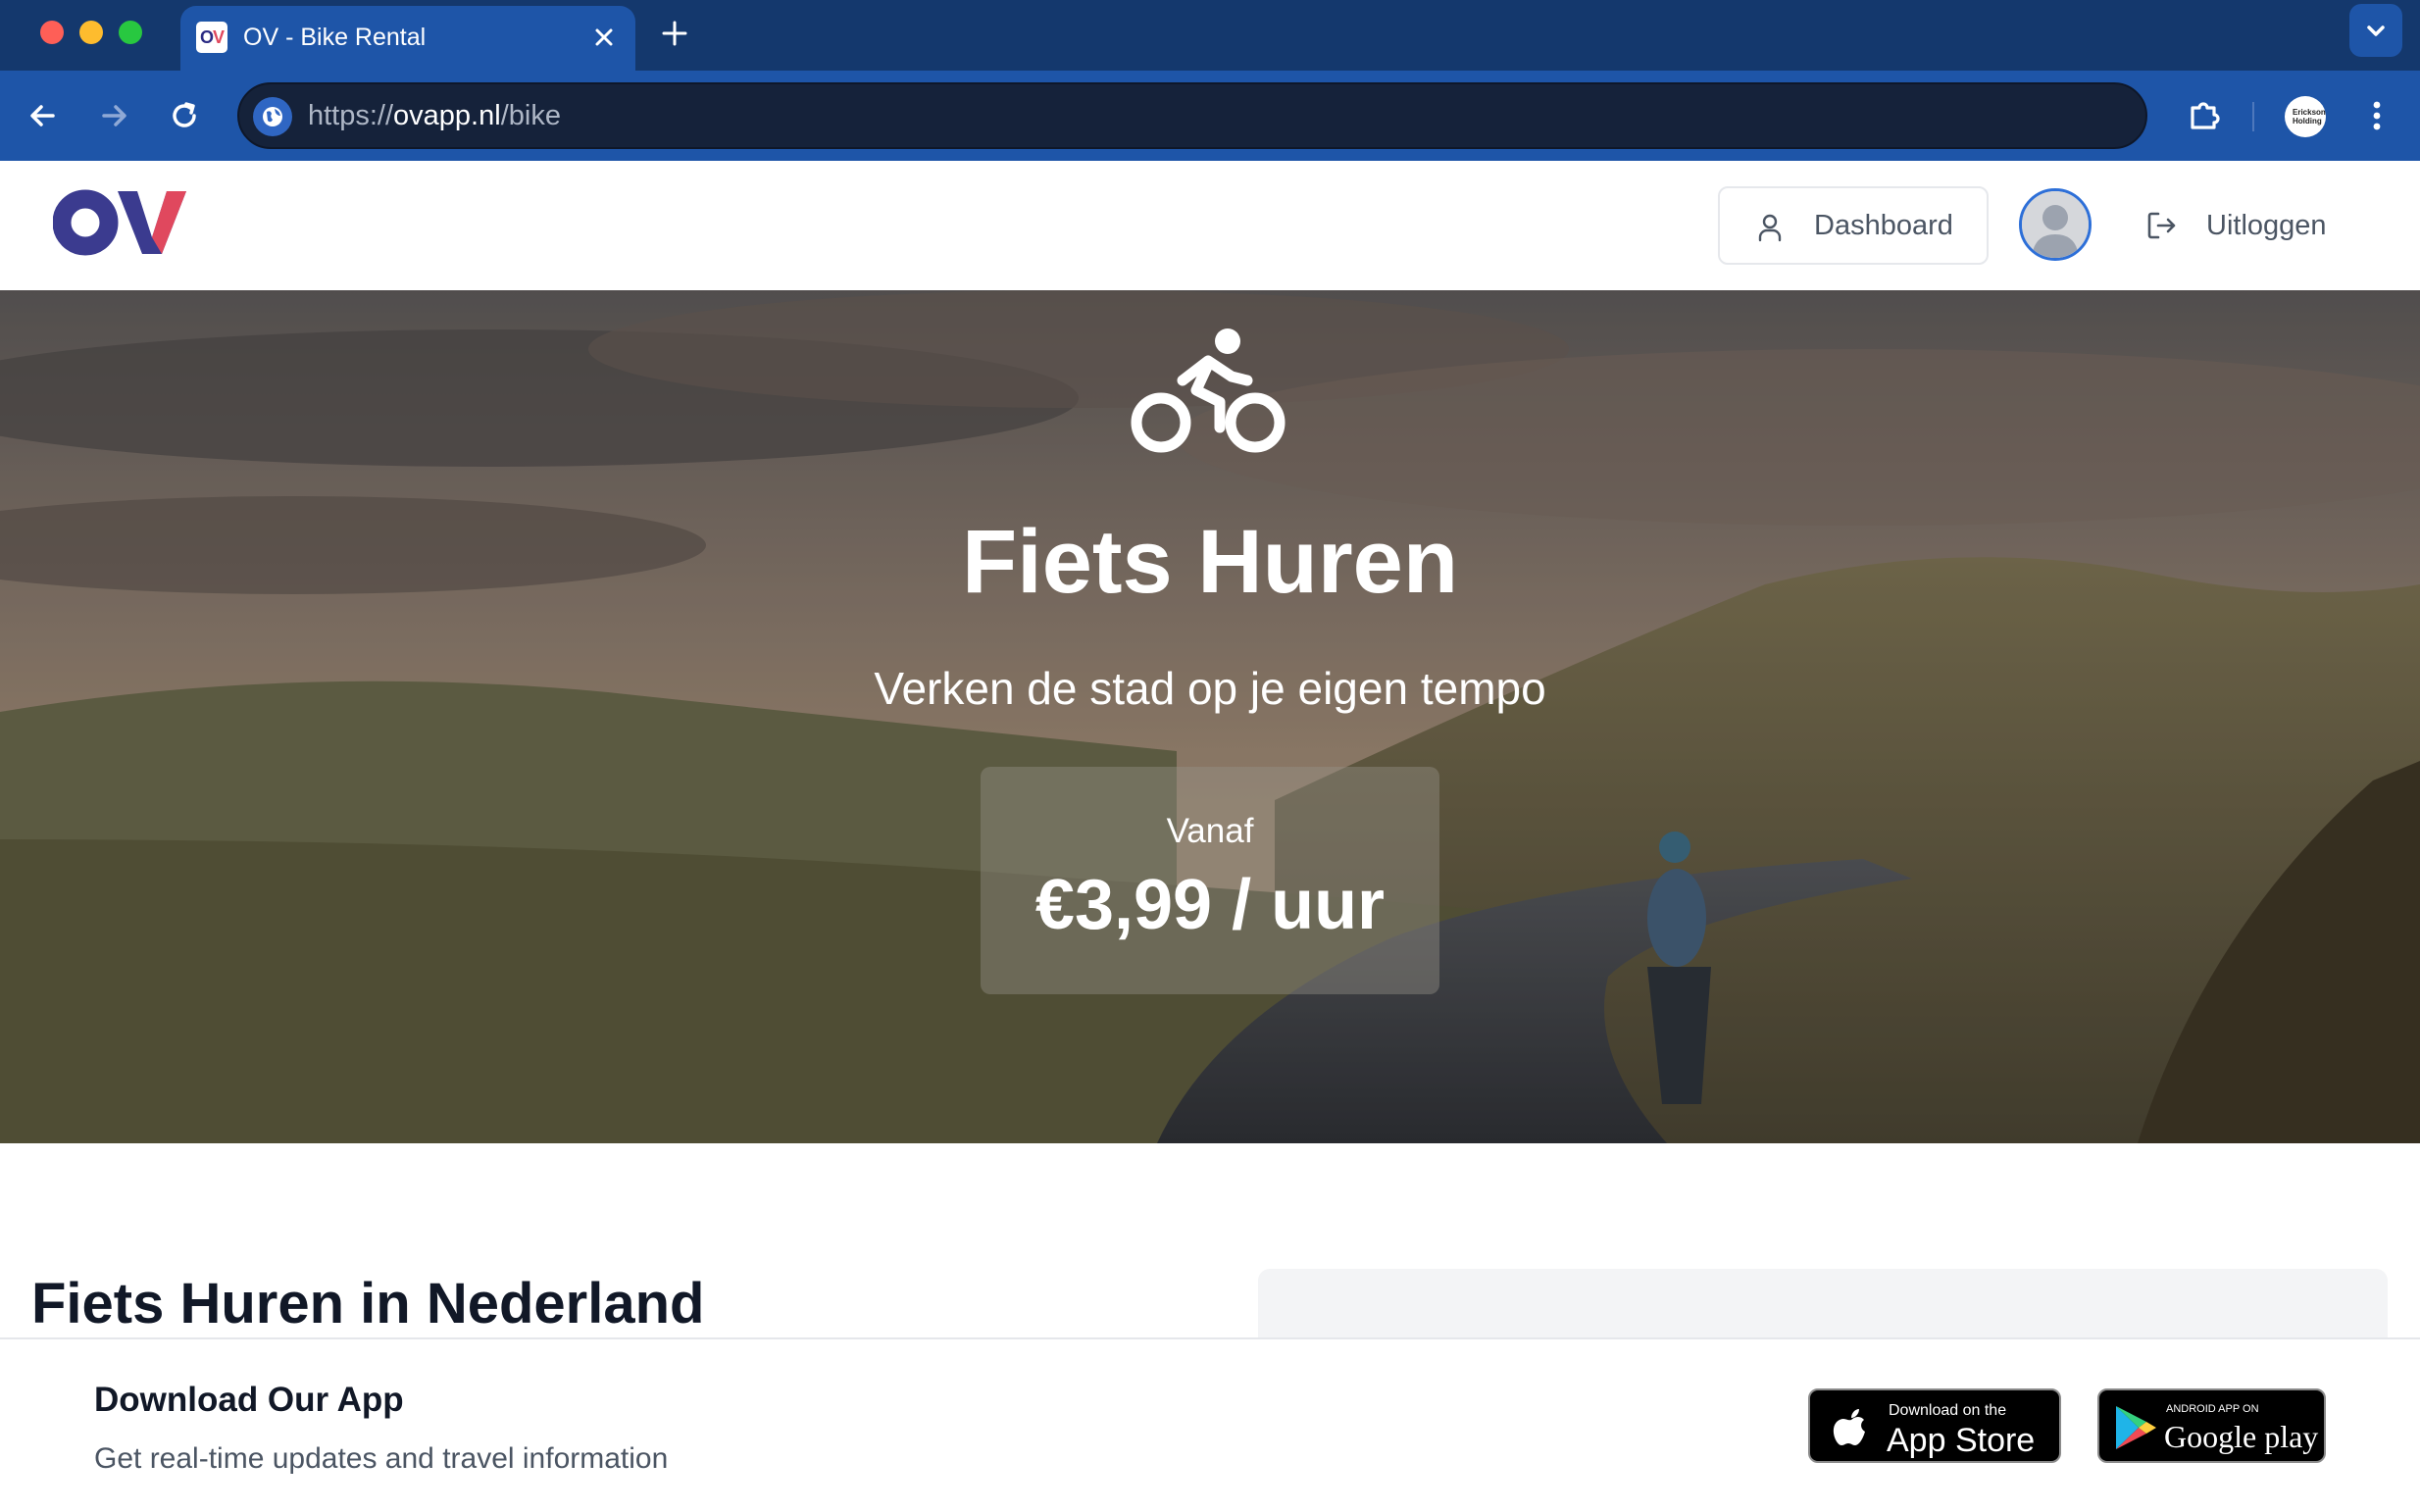 The height and width of the screenshot is (1512, 2420). I want to click on browser-tab-bar: OV OV - Bike Rental, so click(1210, 35).